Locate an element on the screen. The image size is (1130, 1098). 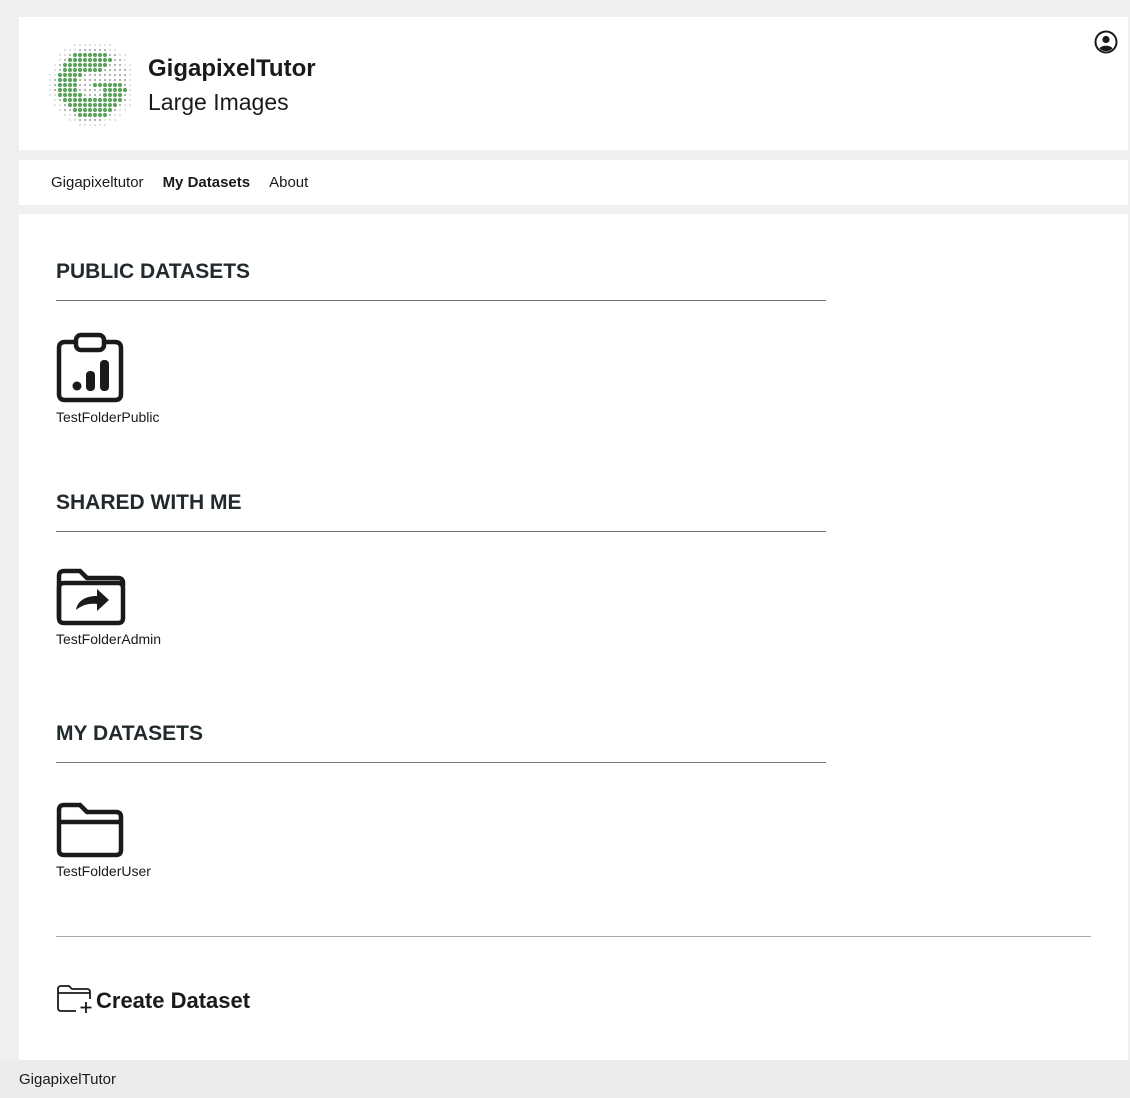
dataset-name: TestFolderAdmin is located at coordinates (109, 639).